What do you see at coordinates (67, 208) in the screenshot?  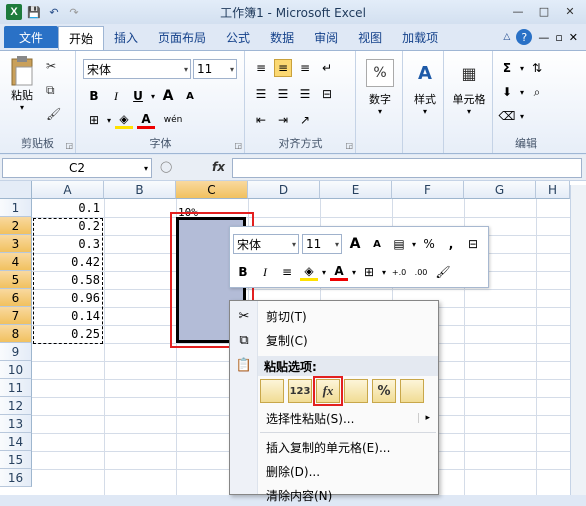 I see `cell-a1: 0.1` at bounding box center [67, 208].